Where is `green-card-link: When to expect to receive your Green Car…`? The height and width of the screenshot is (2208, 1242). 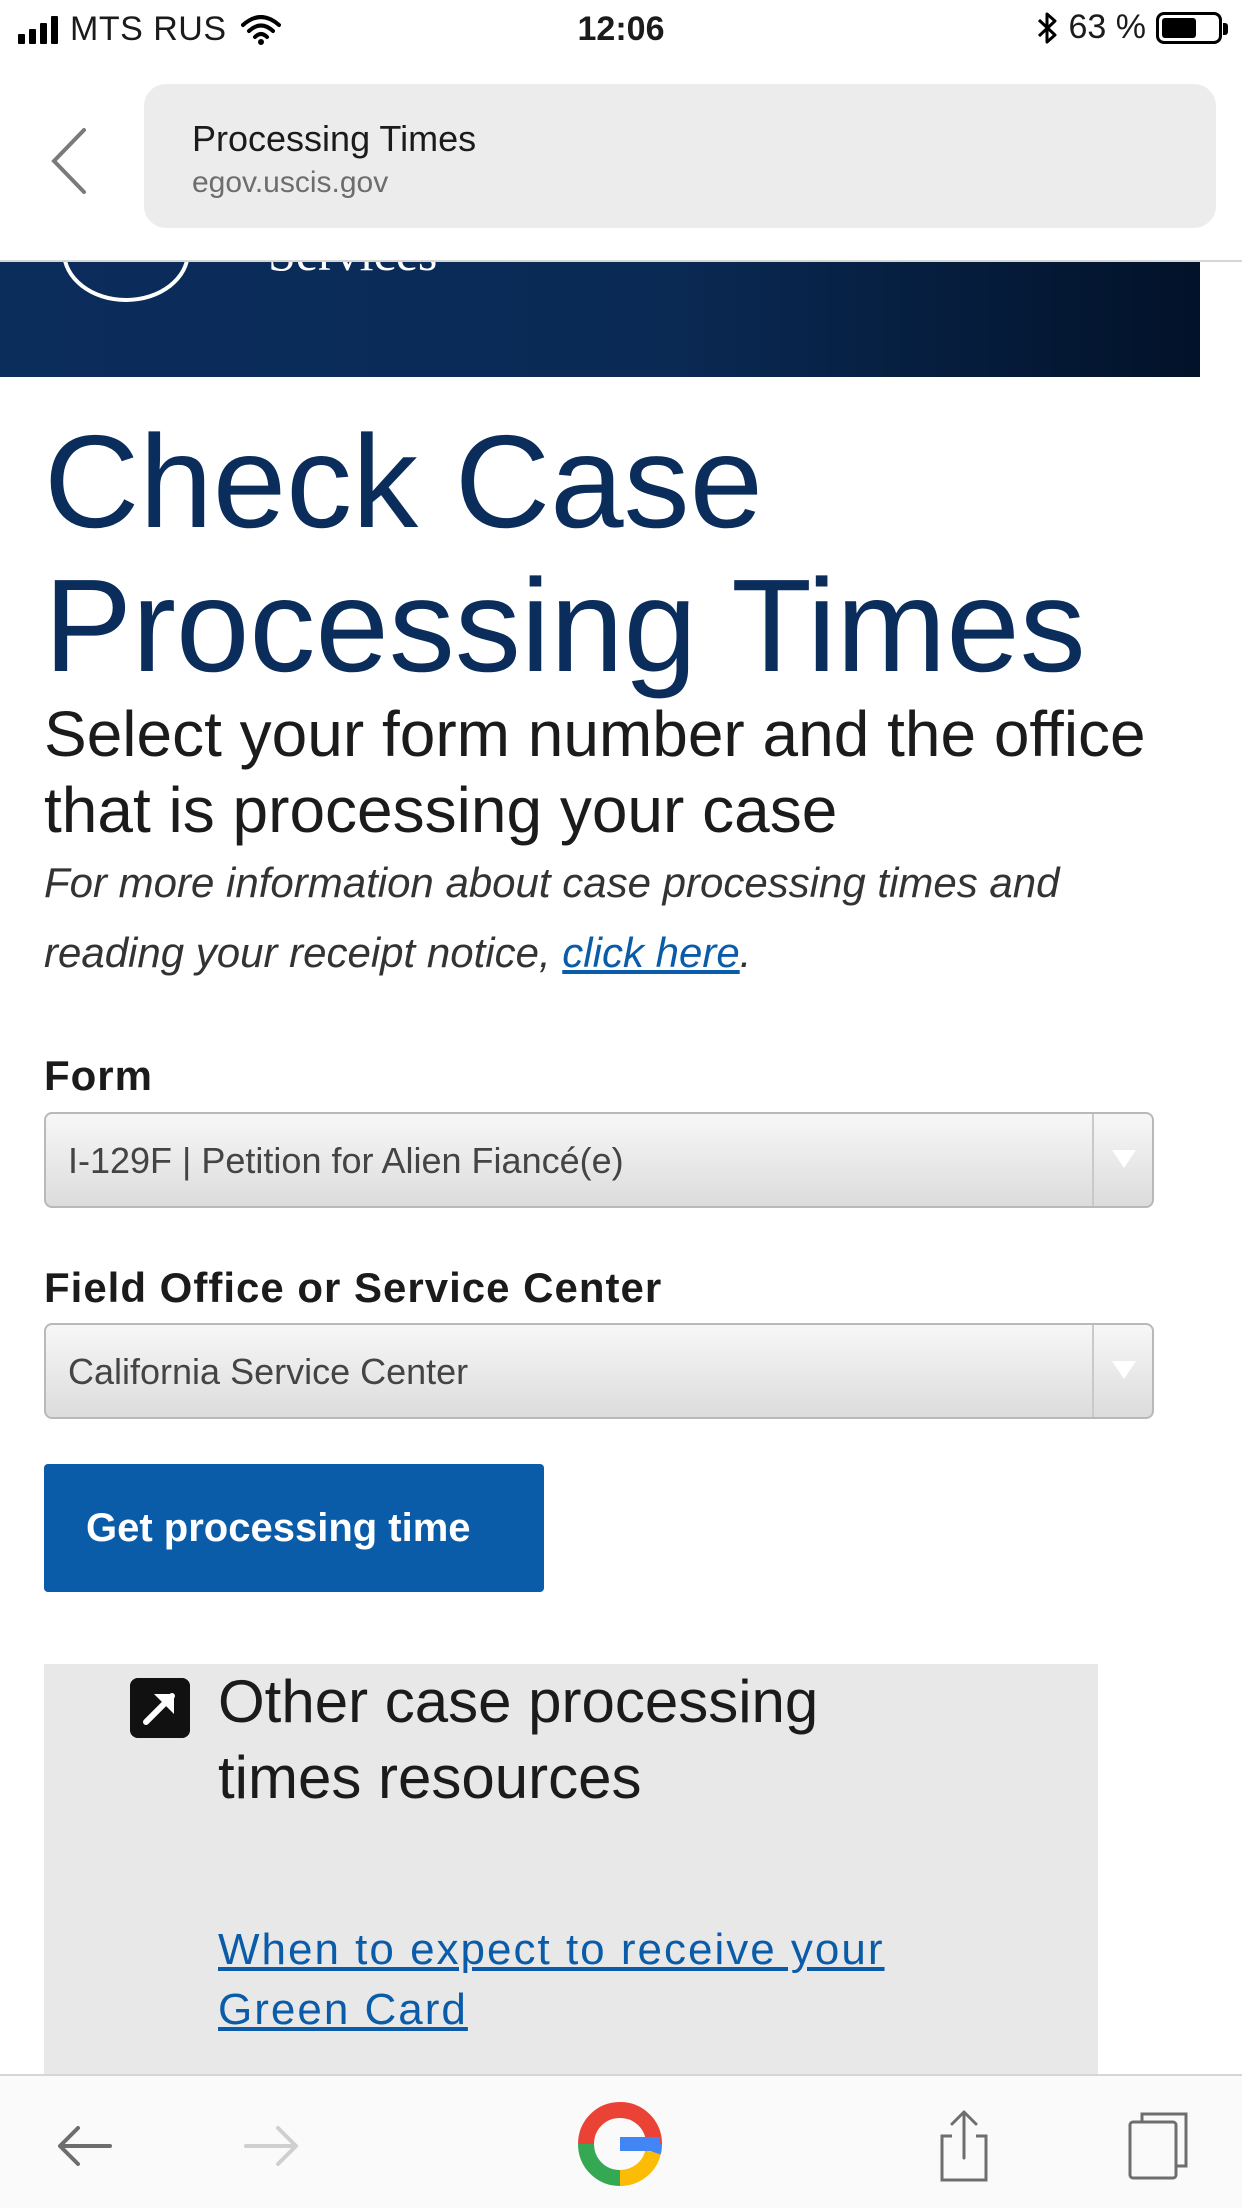 green-card-link: When to expect to receive your Green Car… is located at coordinates (568, 1980).